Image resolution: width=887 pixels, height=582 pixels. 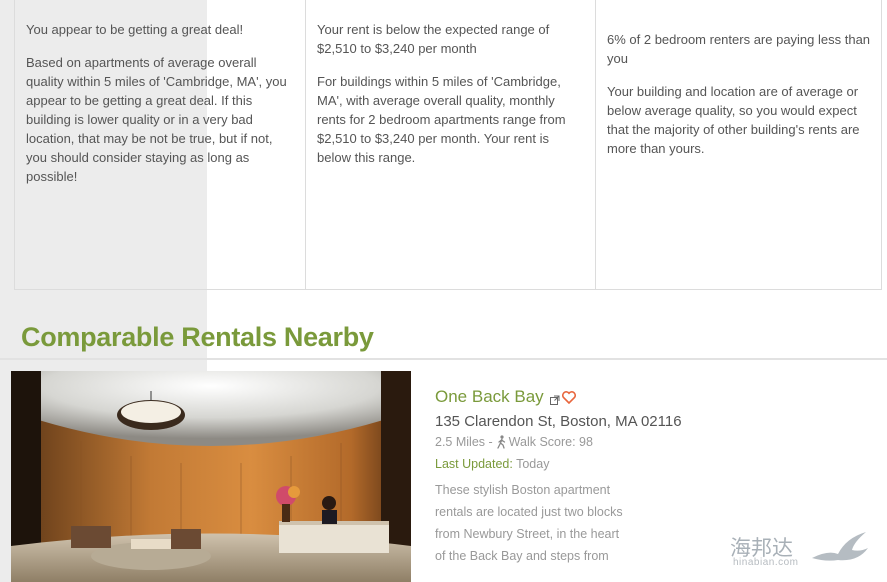 What do you see at coordinates (474, 464) in the screenshot?
I see `updated-label: Last Updated:` at bounding box center [474, 464].